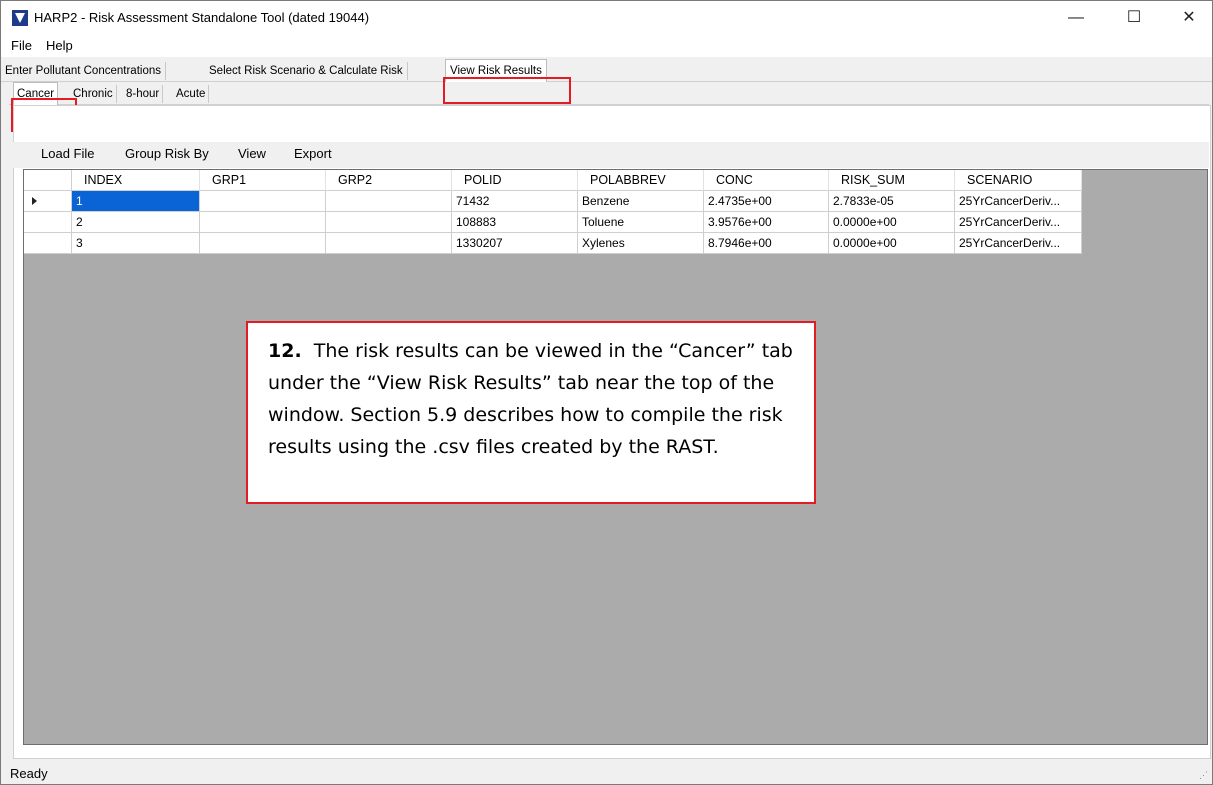 The height and width of the screenshot is (785, 1213). What do you see at coordinates (20, 18) in the screenshot?
I see `app-icon` at bounding box center [20, 18].